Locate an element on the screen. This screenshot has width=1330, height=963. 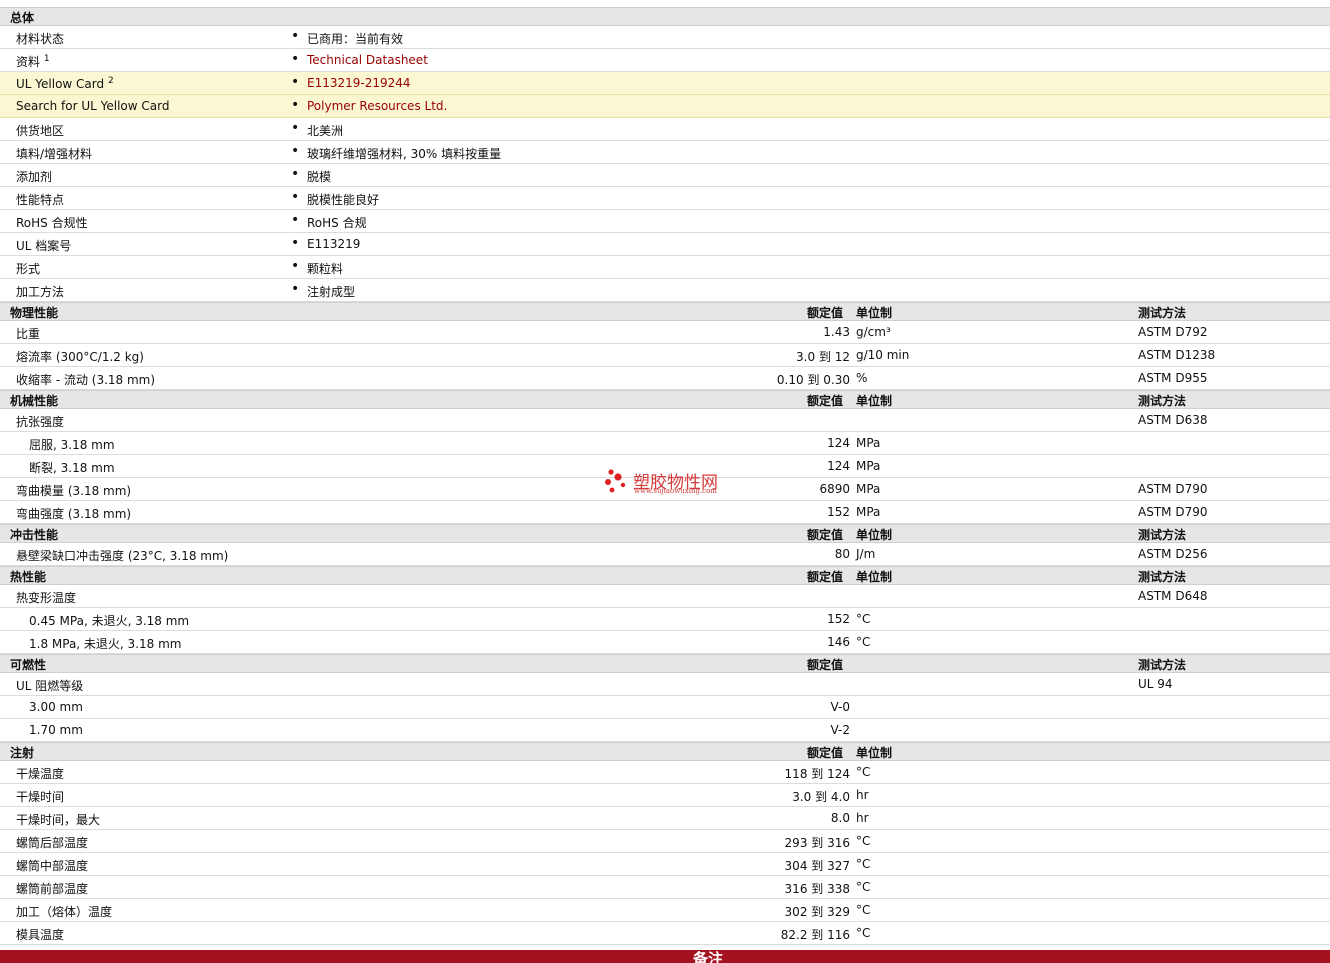
property-test-method: ASTM D792 is located at coordinates (1173, 332).